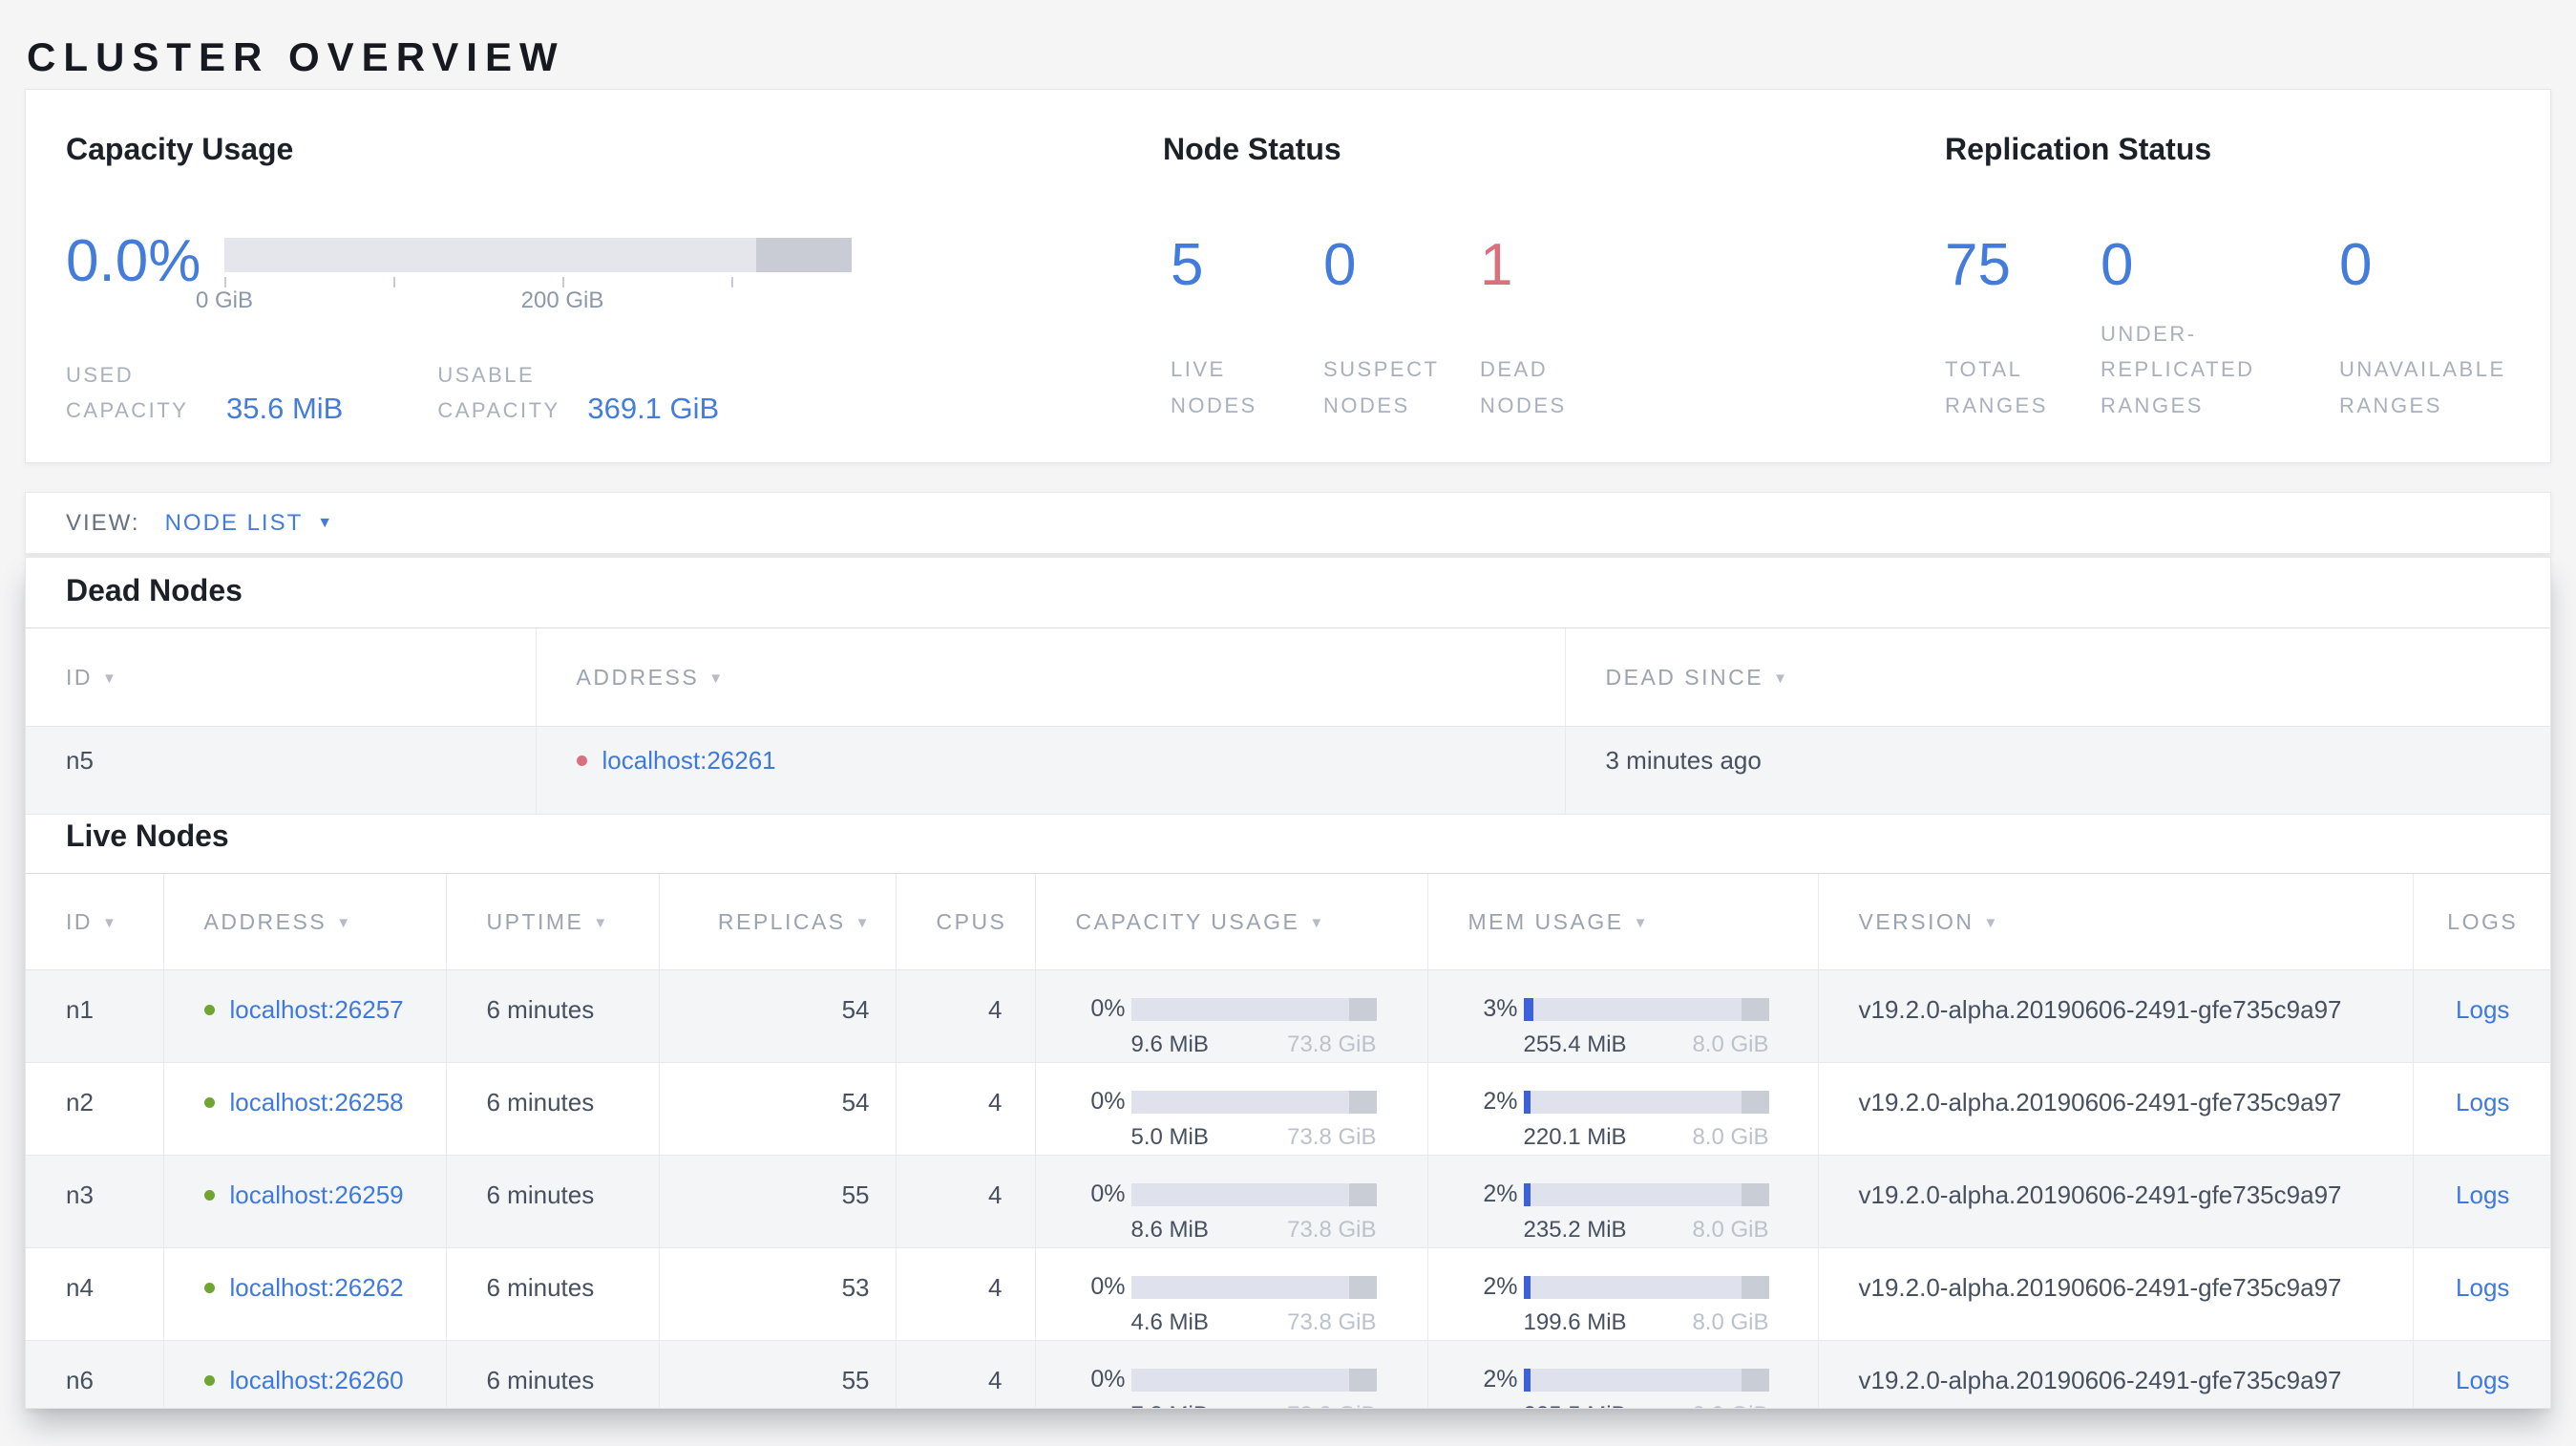 This screenshot has width=2576, height=1446. Describe the element at coordinates (653, 408) in the screenshot. I see `usable-capacity-value: 369.1 GiB` at that location.